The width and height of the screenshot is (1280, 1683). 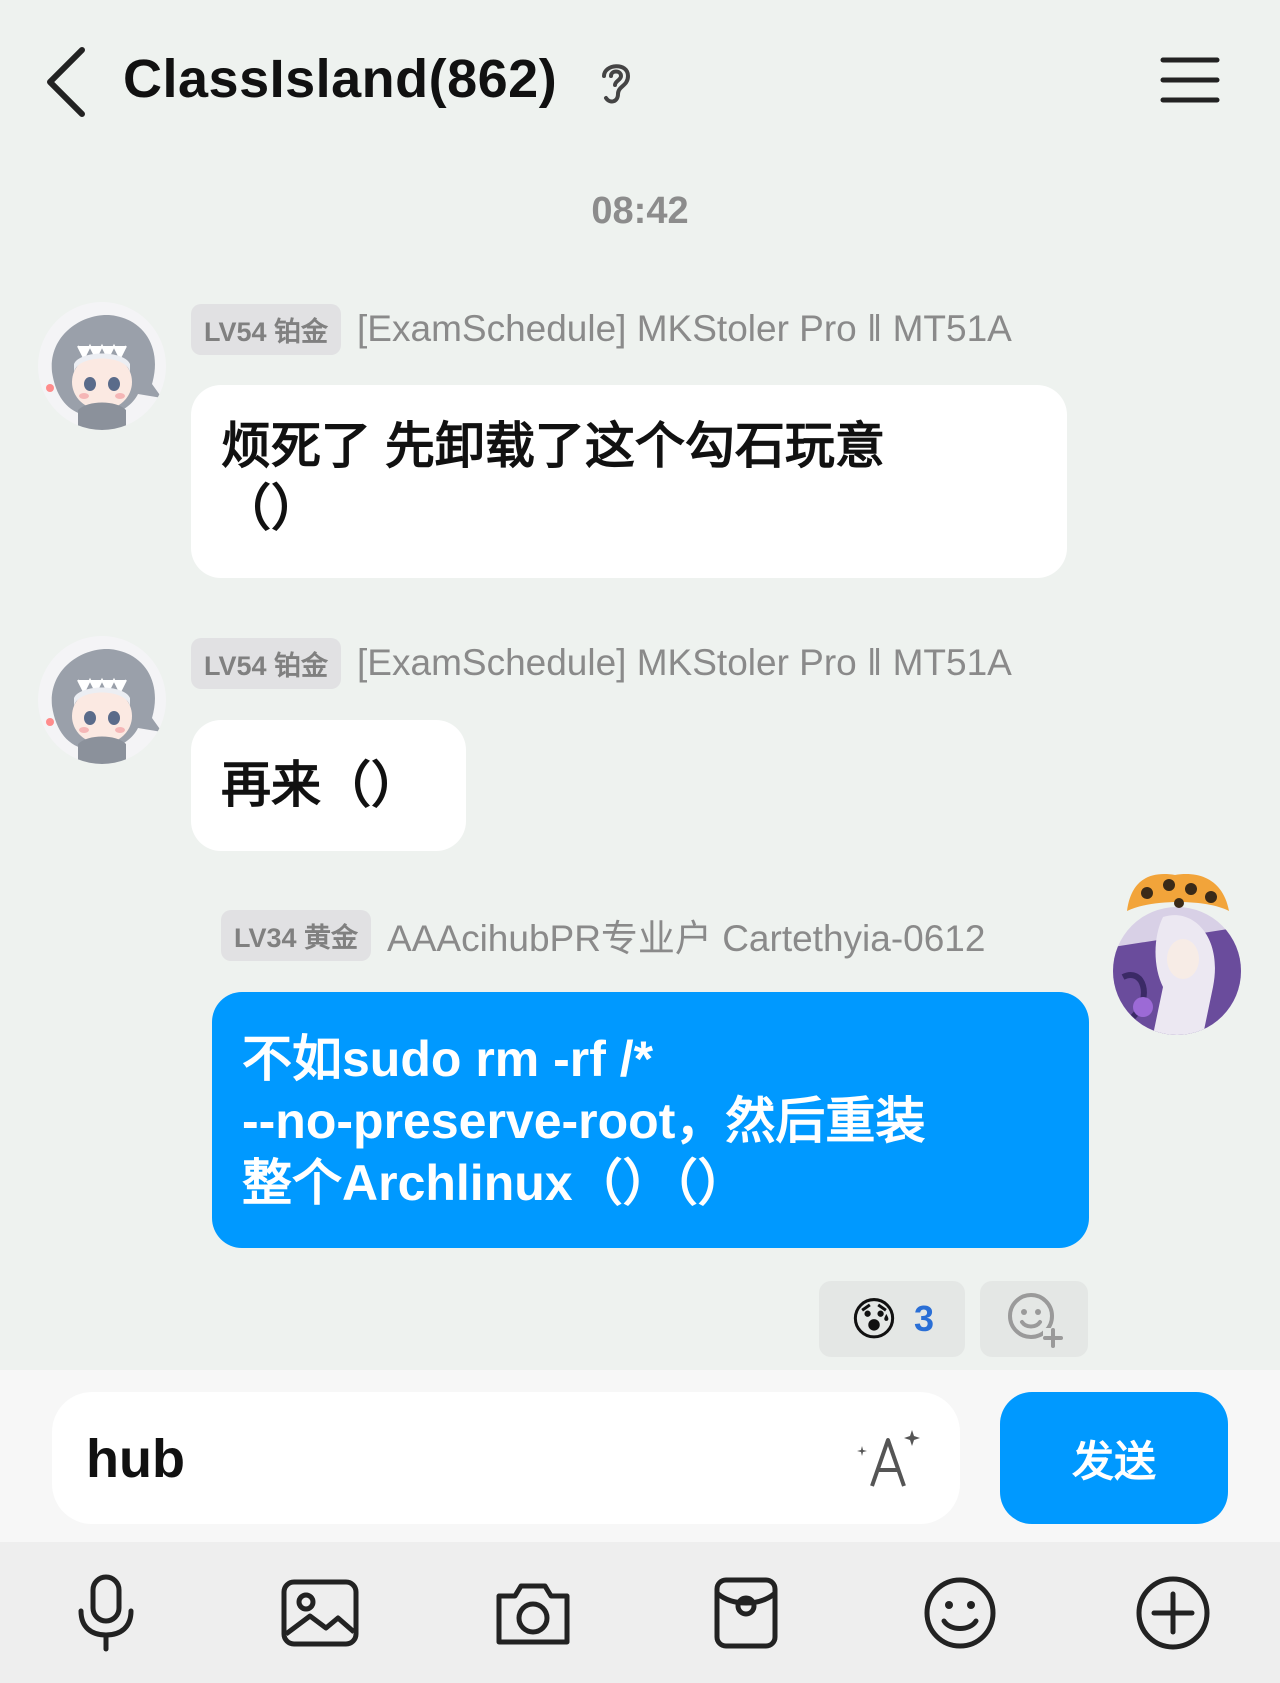 I want to click on message-text-line: 烦死了 先卸载了这个勾石玩意, so click(x=553, y=446).